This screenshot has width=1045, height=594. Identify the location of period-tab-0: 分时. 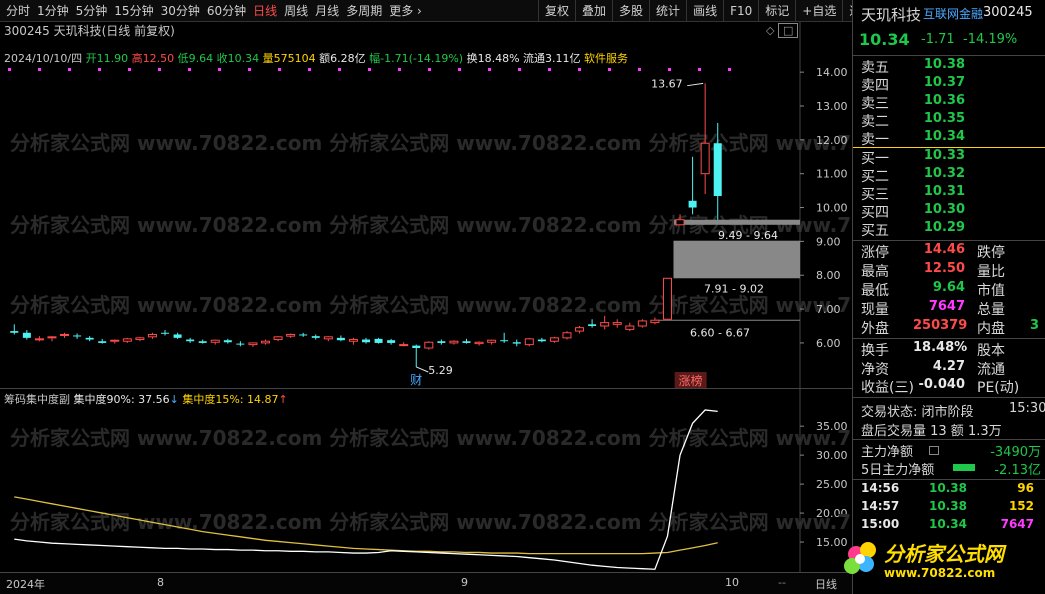
(18, 10).